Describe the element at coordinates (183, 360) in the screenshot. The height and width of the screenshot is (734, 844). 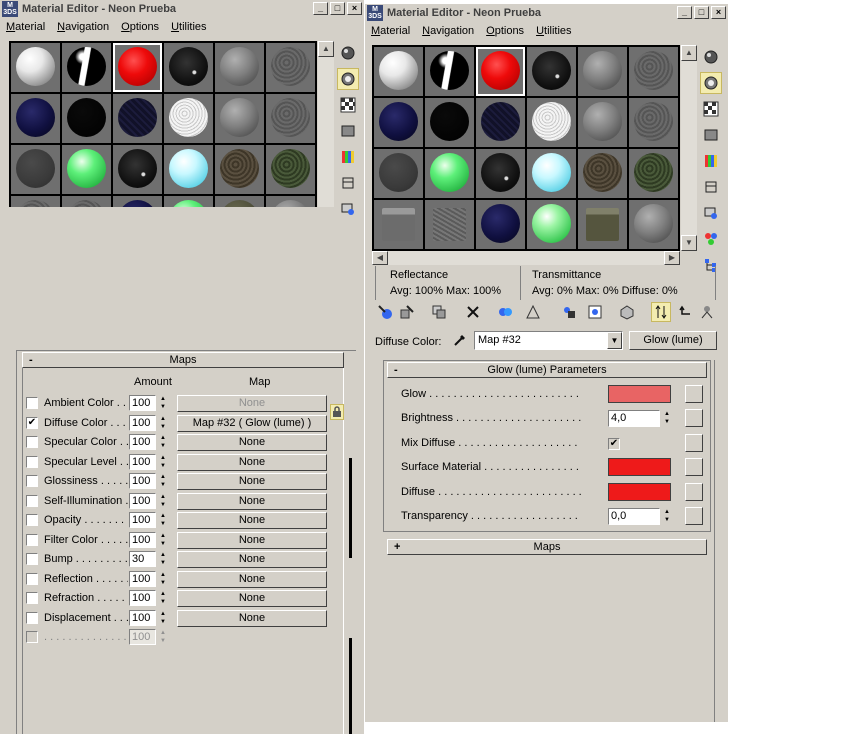
I see `left-maps-rollout-header: - Maps` at that location.